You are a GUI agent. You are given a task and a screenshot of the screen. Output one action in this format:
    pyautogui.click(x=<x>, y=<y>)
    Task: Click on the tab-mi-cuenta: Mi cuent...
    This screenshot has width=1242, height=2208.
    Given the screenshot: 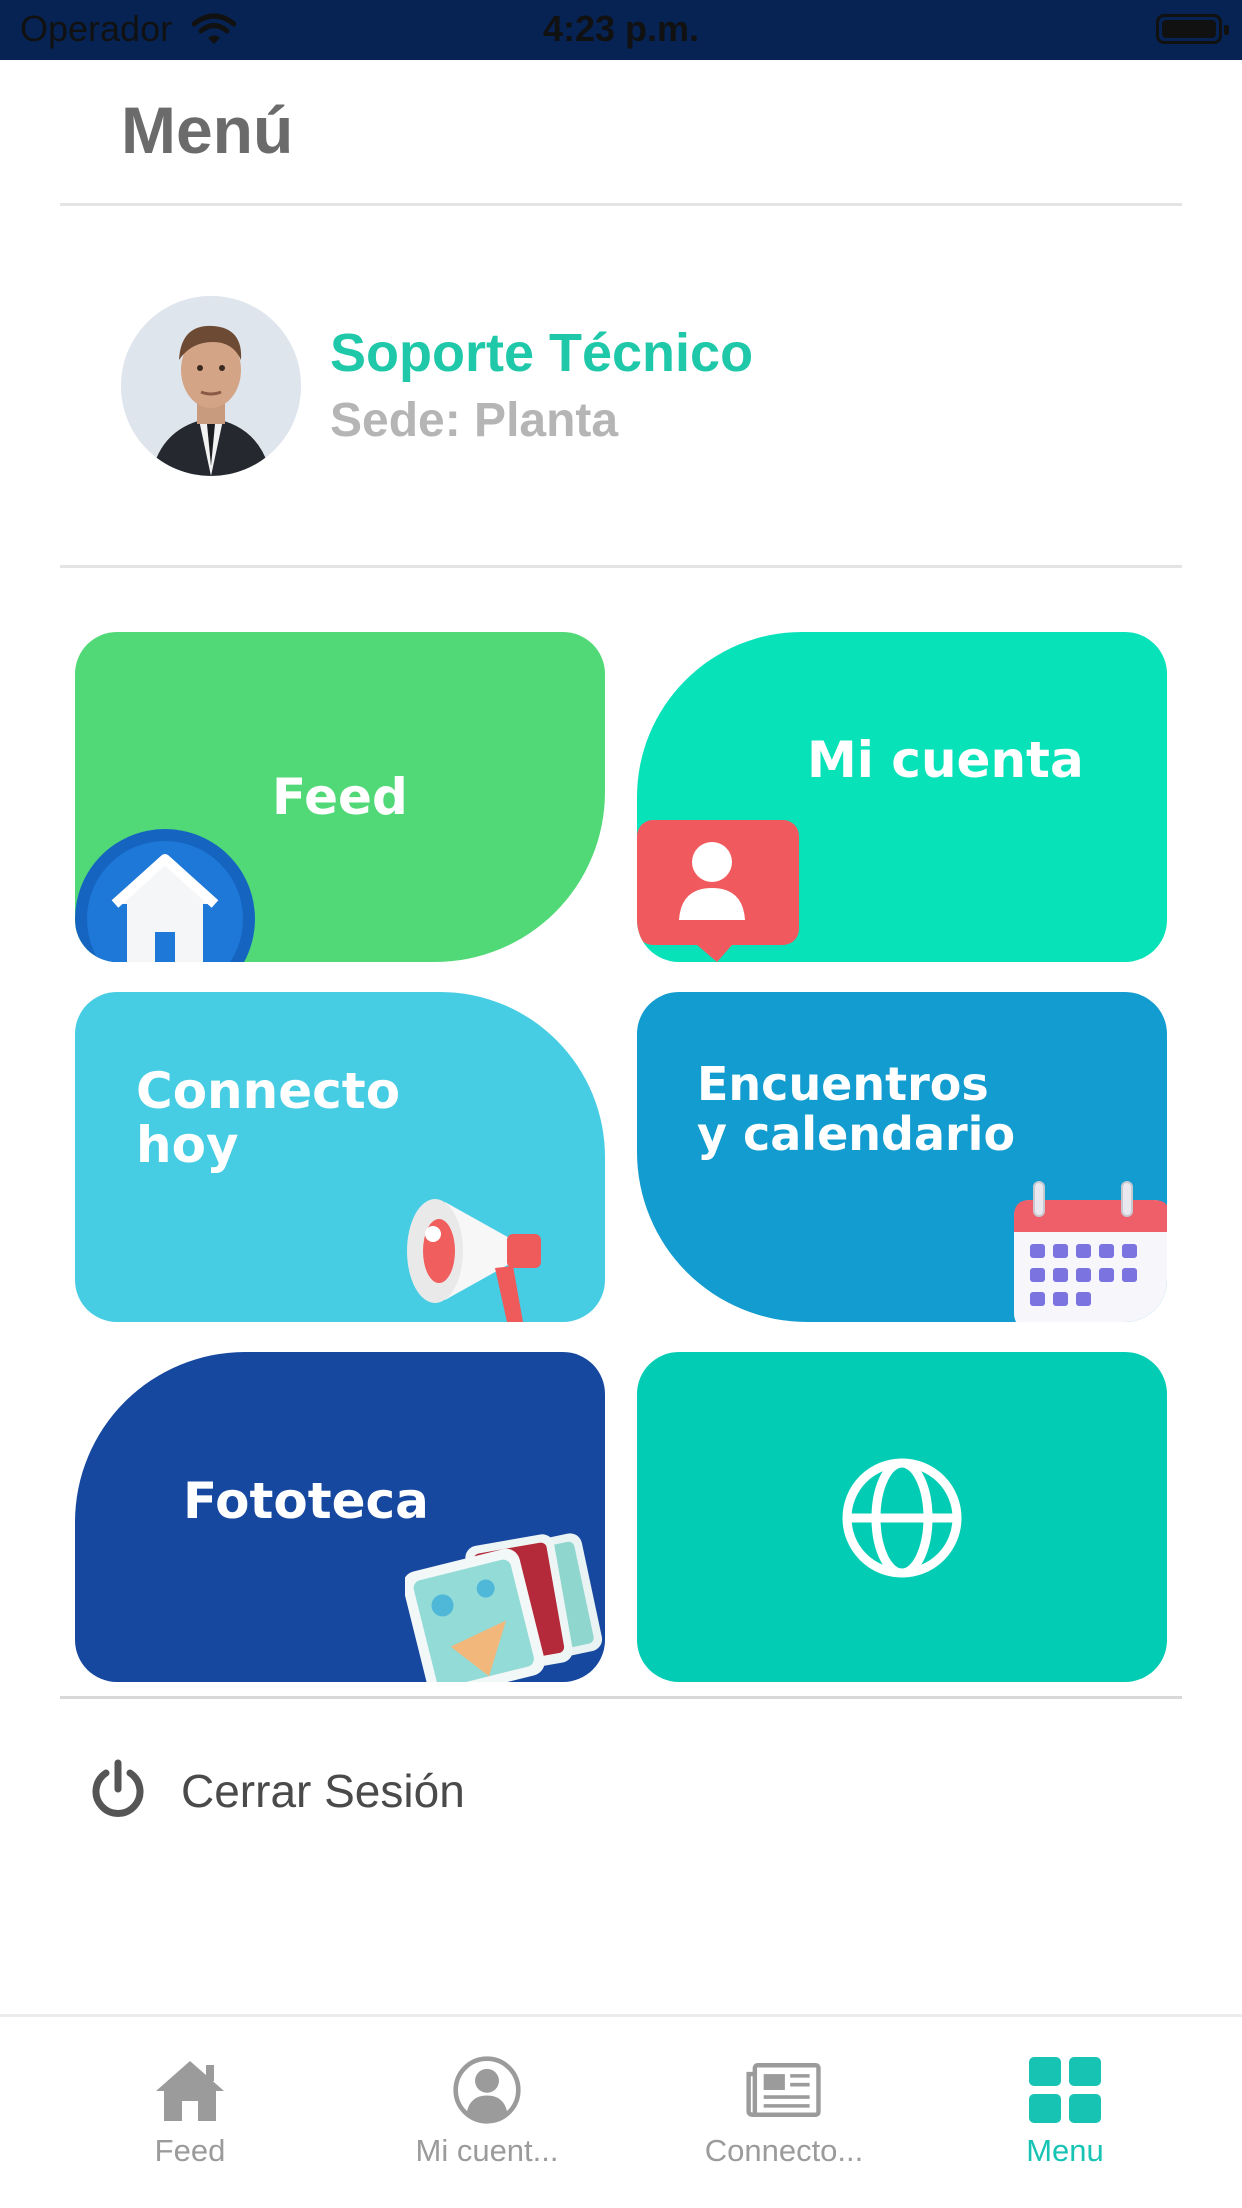 What is the action you would take?
    pyautogui.click(x=487, y=2112)
    